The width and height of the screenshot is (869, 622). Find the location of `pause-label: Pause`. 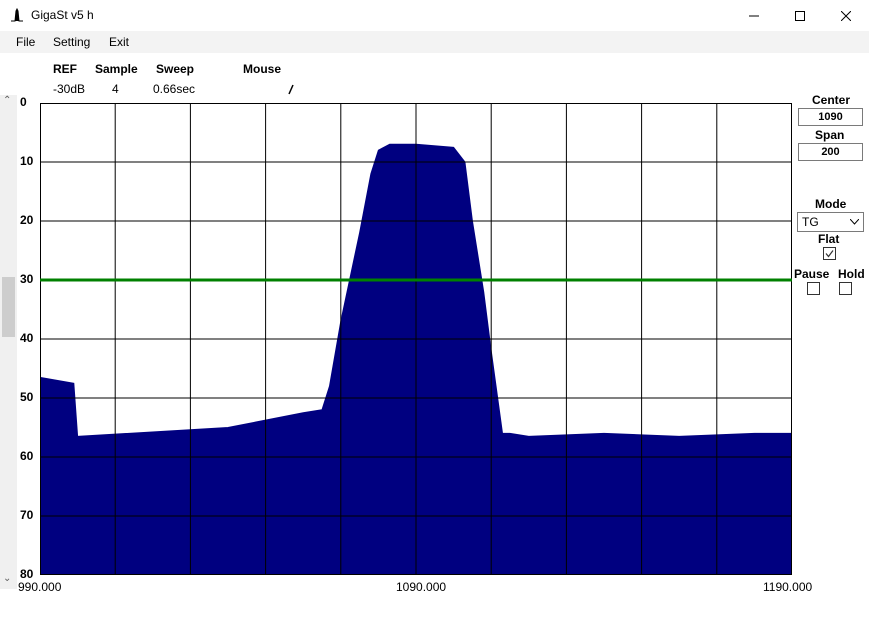

pause-label: Pause is located at coordinates (812, 274).